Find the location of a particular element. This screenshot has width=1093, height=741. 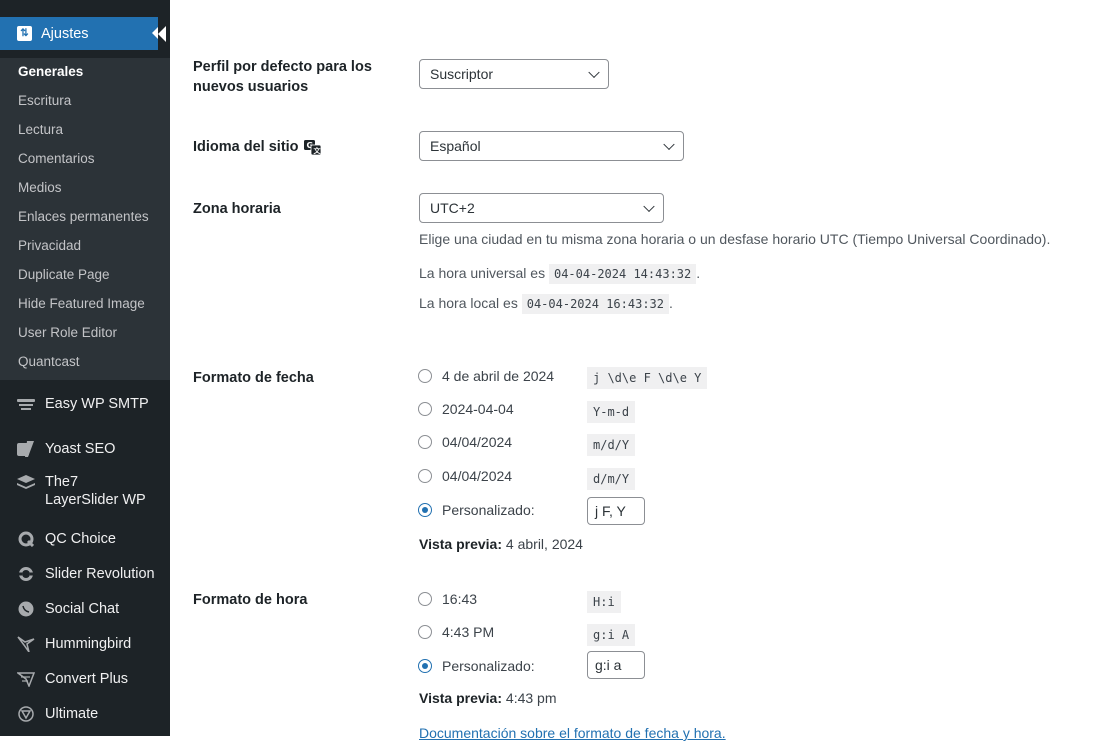

date-format-code: Y-m-d is located at coordinates (611, 412).